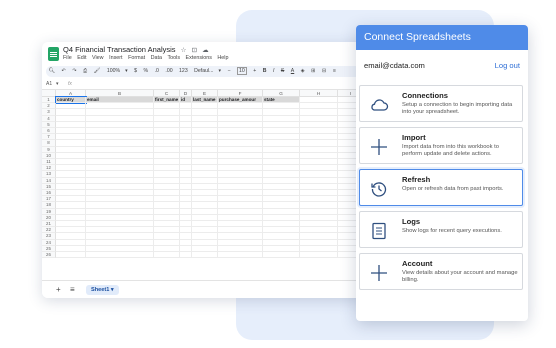  What do you see at coordinates (70, 84) in the screenshot?
I see `fx-icon: fx` at bounding box center [70, 84].